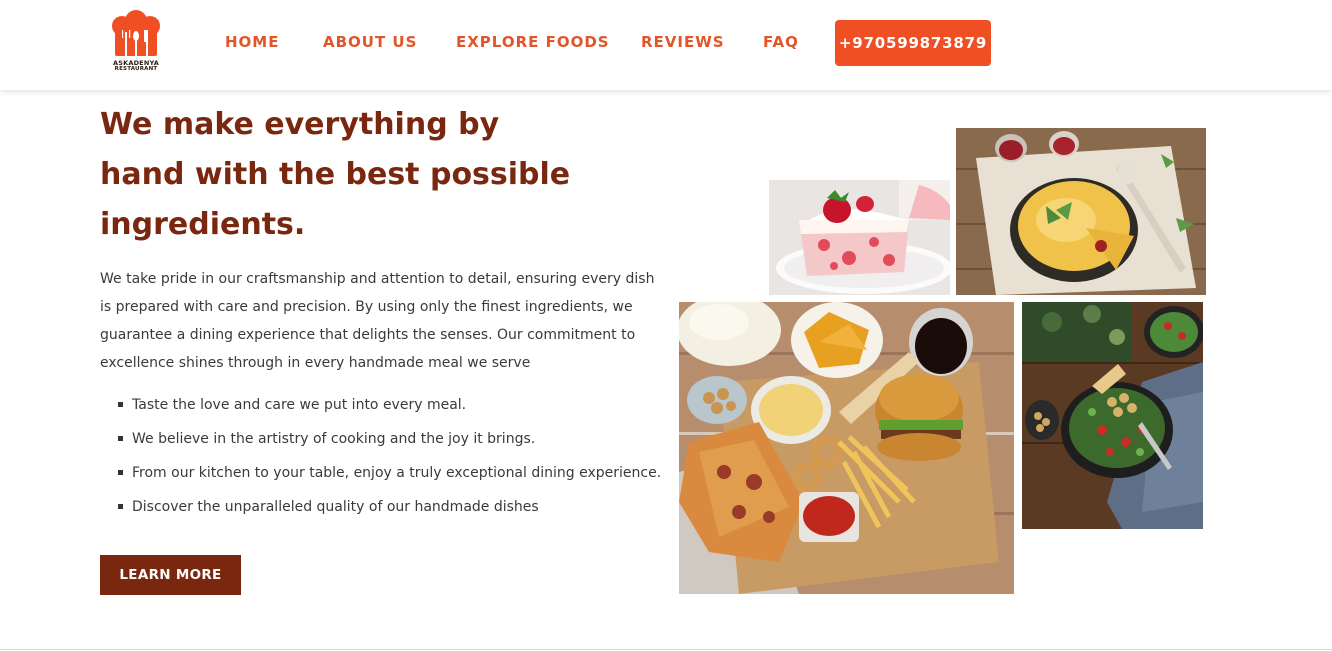  I want to click on salad-bowl-photo, so click(1112, 415).